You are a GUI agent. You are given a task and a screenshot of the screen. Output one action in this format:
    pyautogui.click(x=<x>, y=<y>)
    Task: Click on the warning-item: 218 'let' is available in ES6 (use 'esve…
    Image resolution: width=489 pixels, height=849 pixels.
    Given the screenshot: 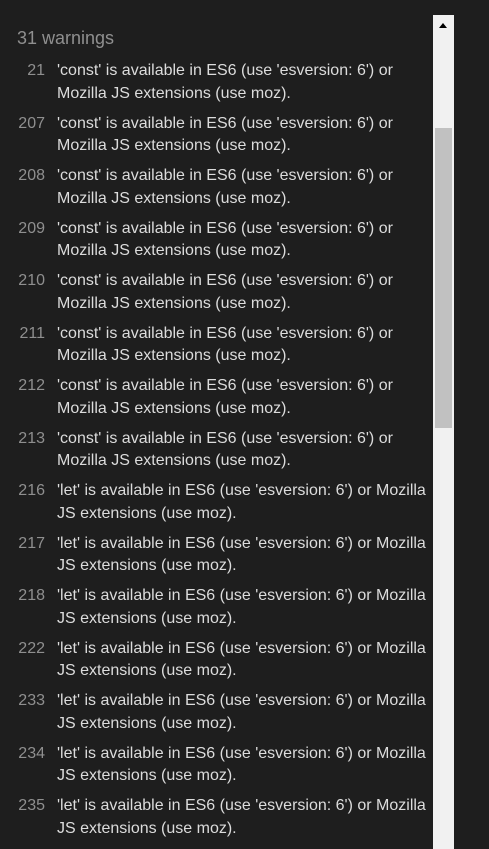 What is the action you would take?
    pyautogui.click(x=216, y=611)
    